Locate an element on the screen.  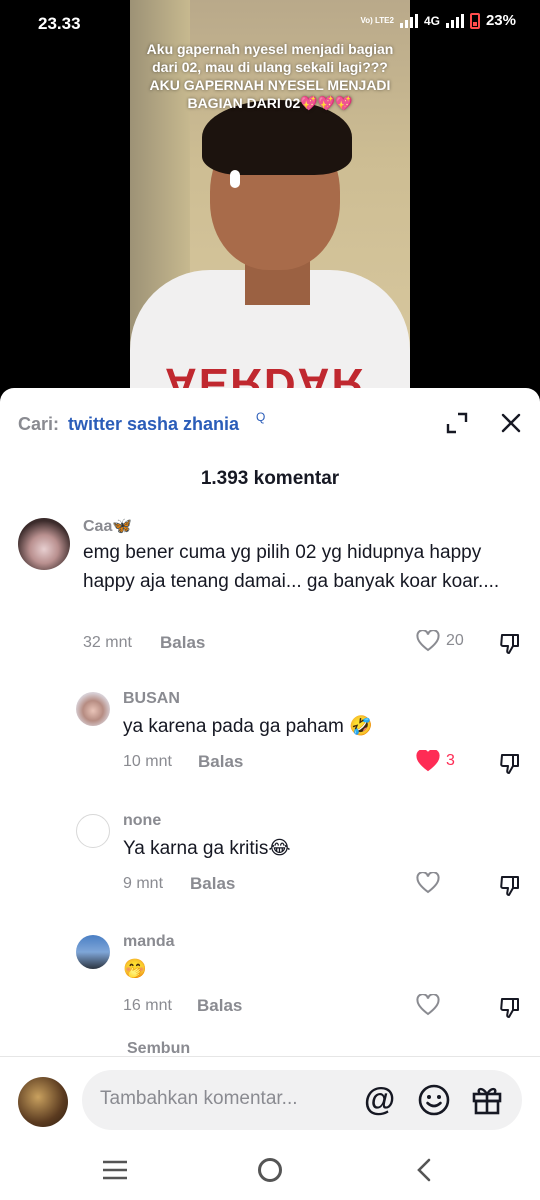
comment-time: 10 mnt is located at coordinates (147, 761).